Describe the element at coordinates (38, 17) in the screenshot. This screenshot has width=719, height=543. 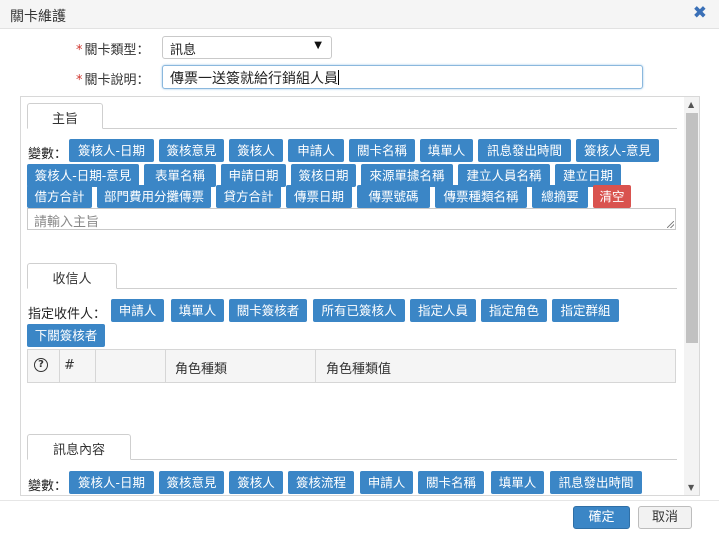
I see `dialog-title: 關卡維護` at that location.